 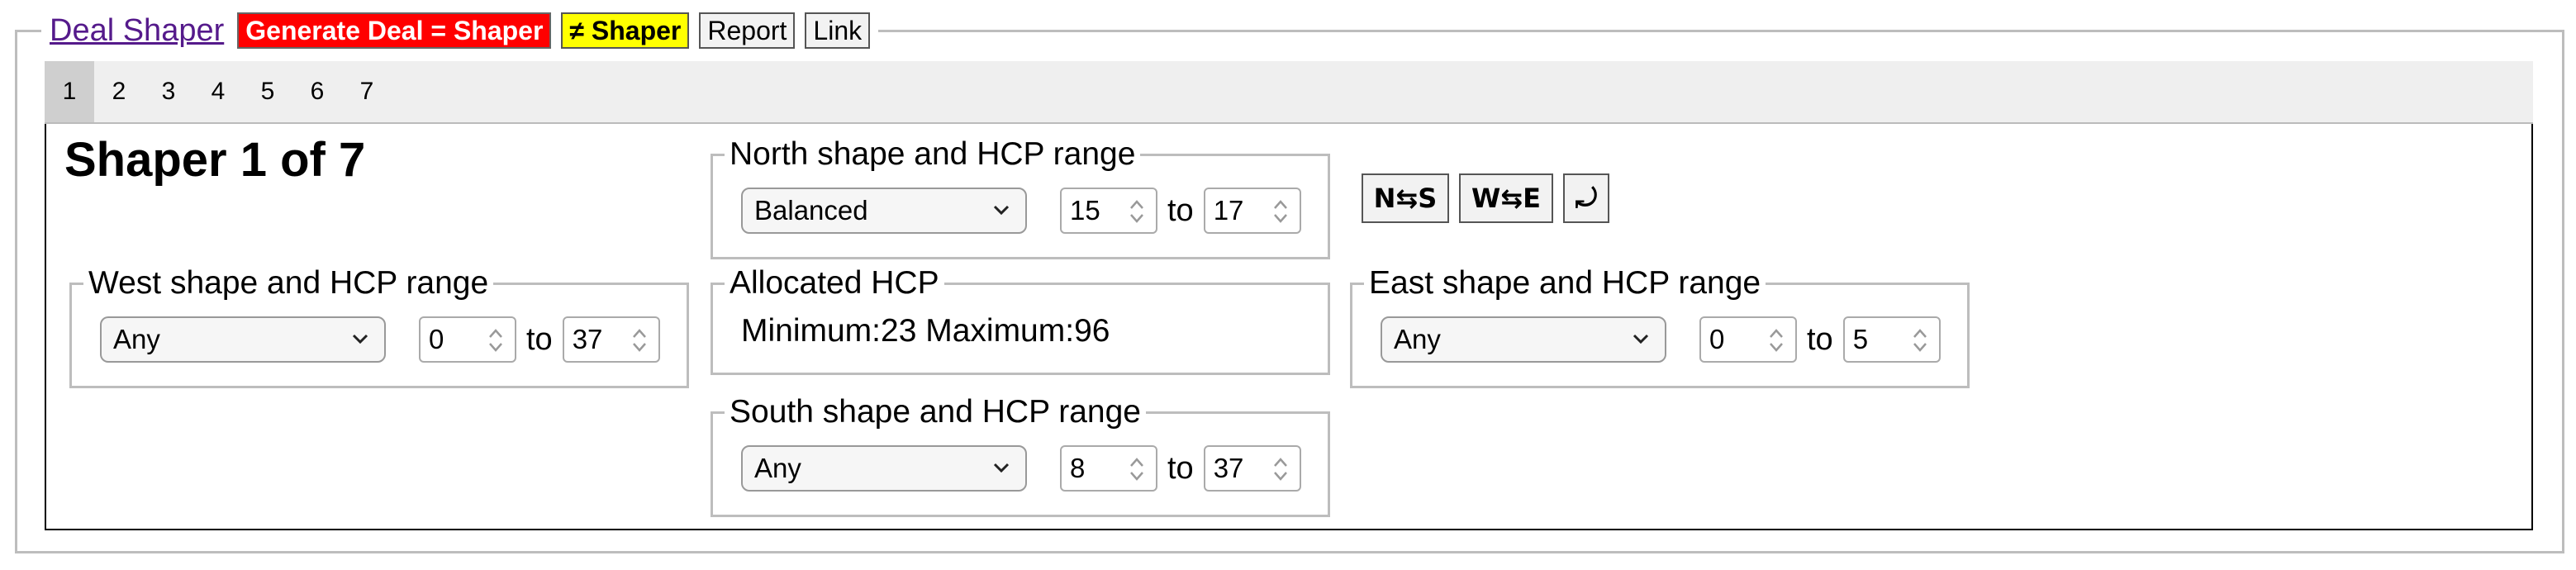 I want to click on tab-7: 7, so click(x=367, y=91).